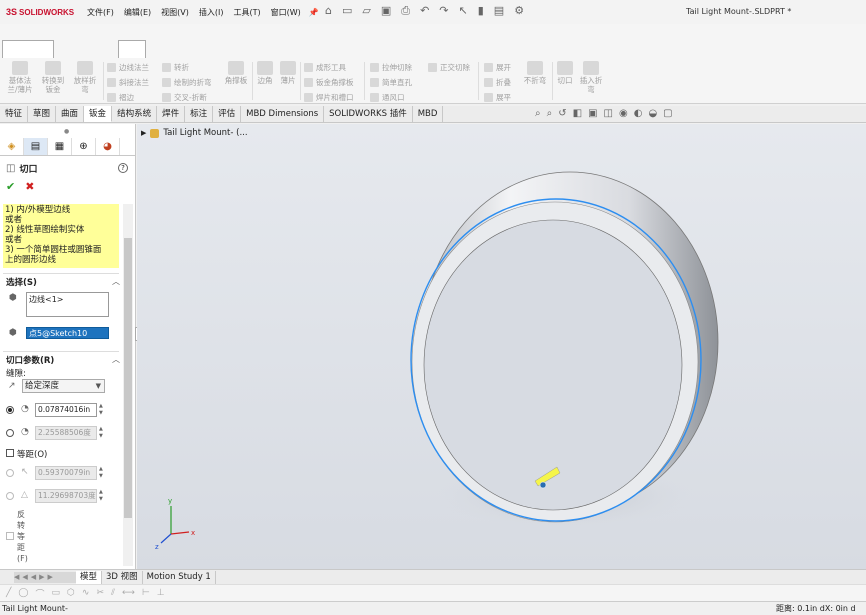 The width and height of the screenshot is (866, 615). I want to click on previous-view-icon: ↺, so click(562, 114).